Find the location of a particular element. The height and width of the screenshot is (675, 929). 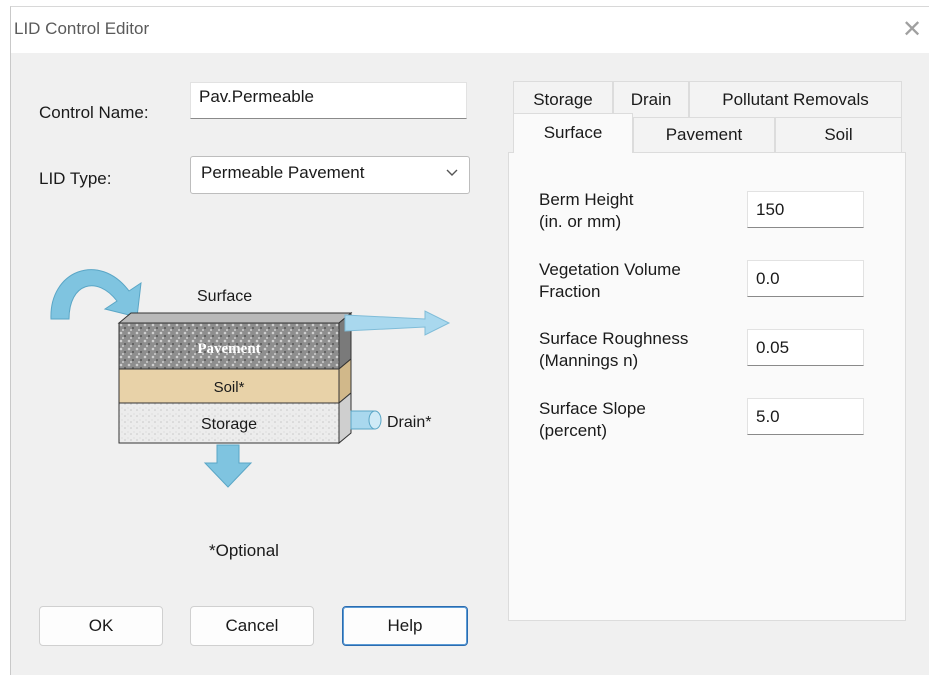

surface-slope-label-line1: Surface Slope is located at coordinates (592, 408).